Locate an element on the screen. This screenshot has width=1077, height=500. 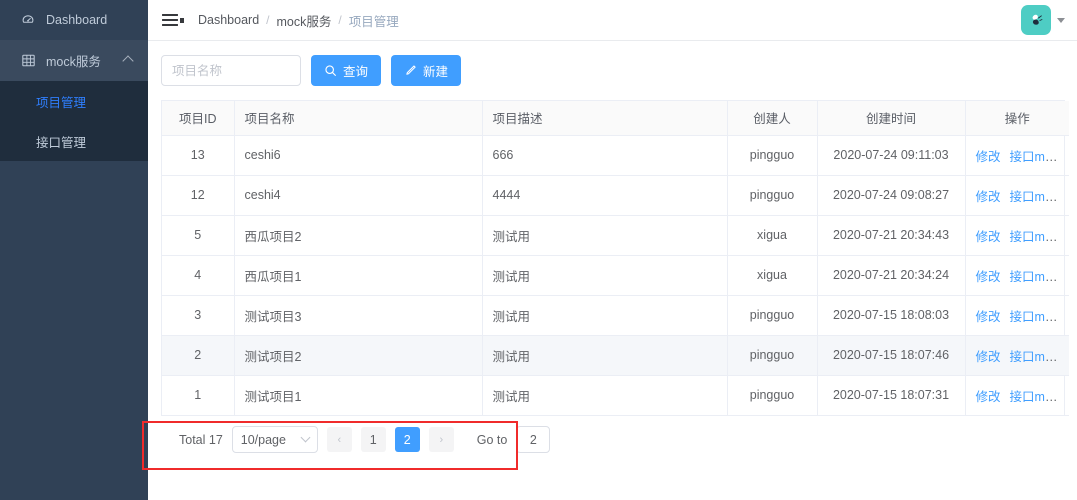
create-button: 新建 is located at coordinates (426, 70).